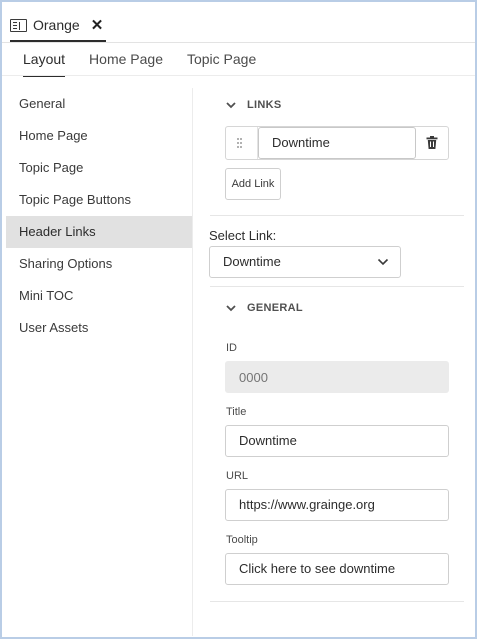  I want to click on tab-bar: Layout Home Page Topic Page, so click(151, 60).